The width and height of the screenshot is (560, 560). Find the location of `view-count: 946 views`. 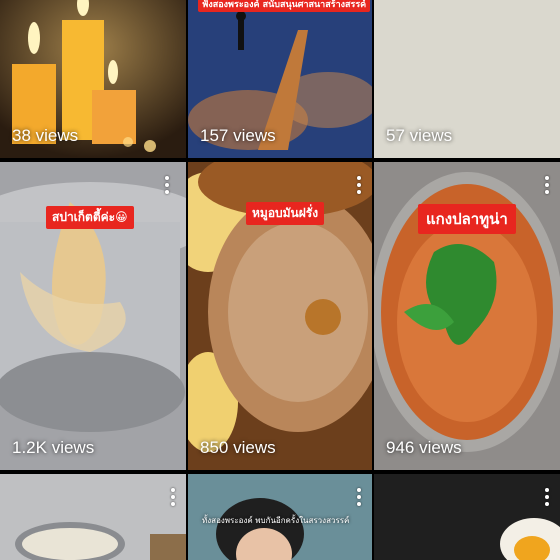

view-count: 946 views is located at coordinates (424, 447).